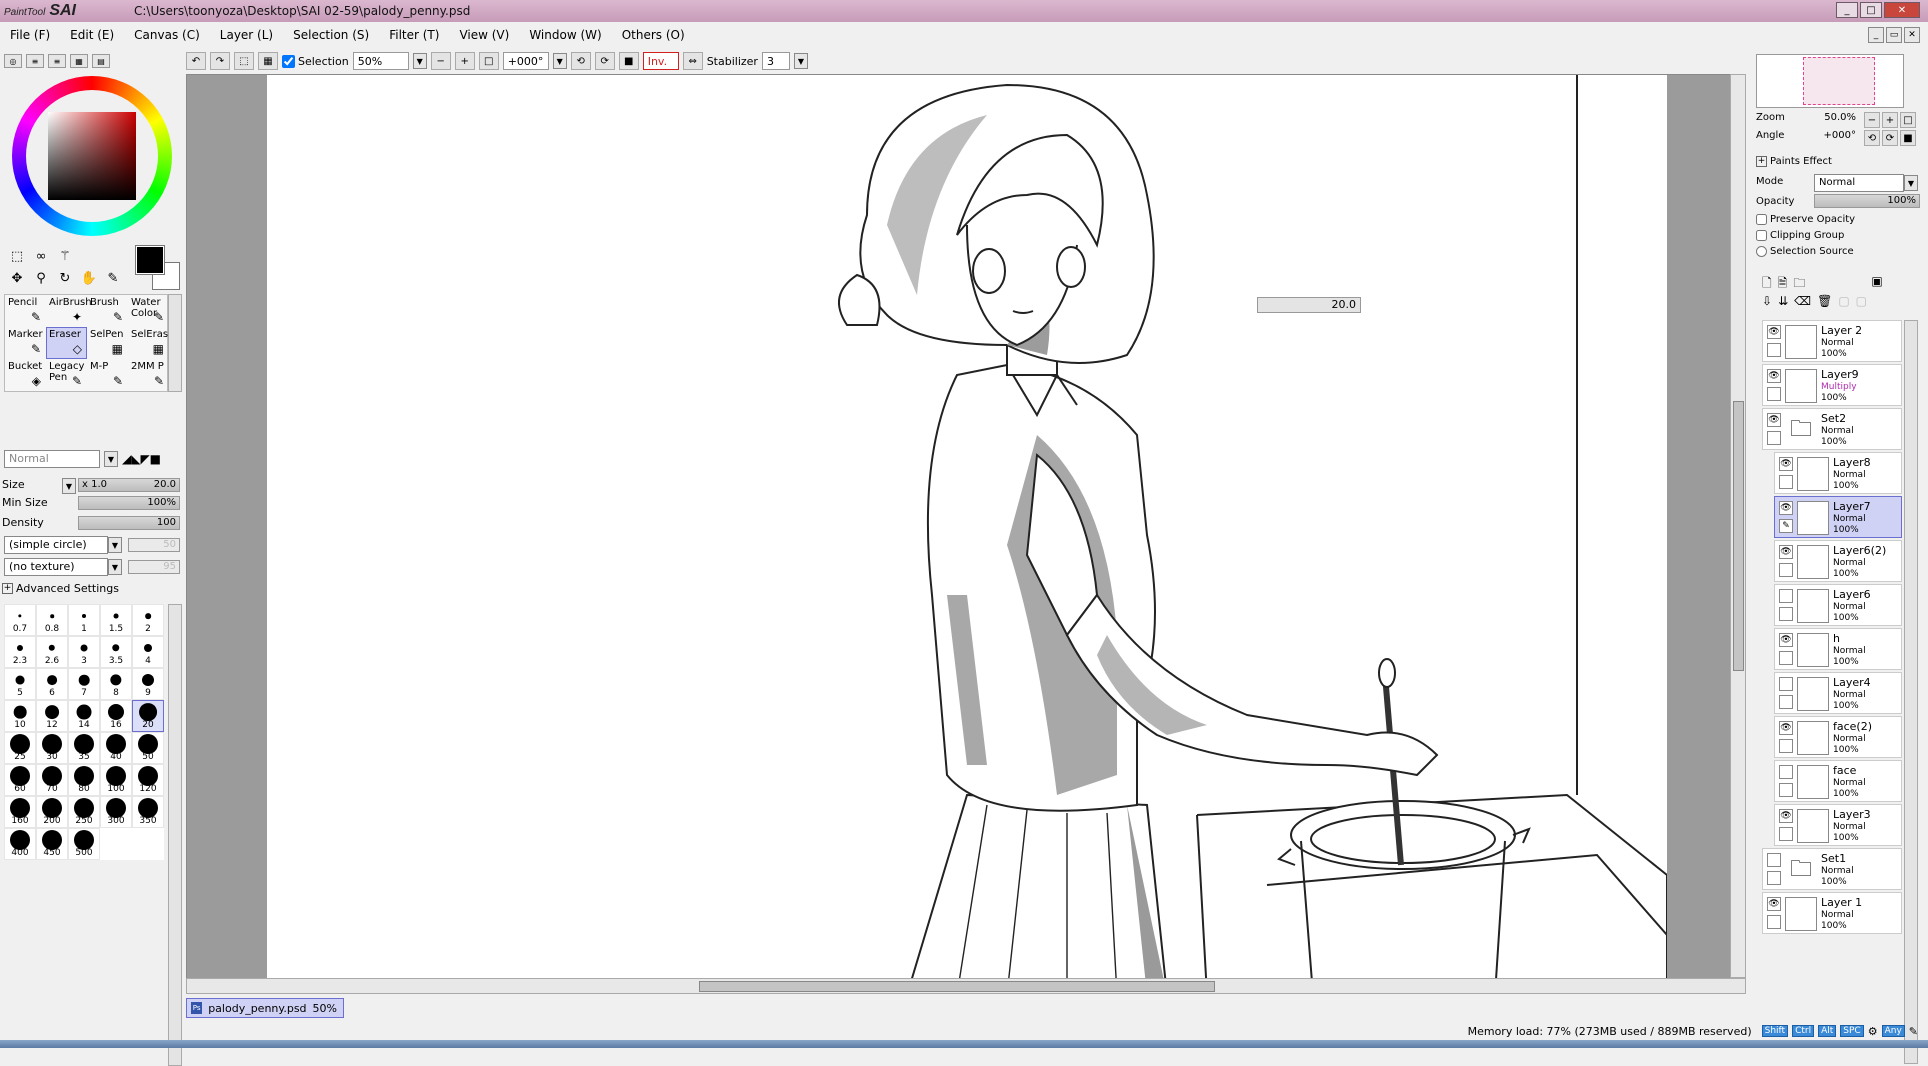  I want to click on layer-row: 👁 Layer 1 Normal 100%, so click(1832, 913).